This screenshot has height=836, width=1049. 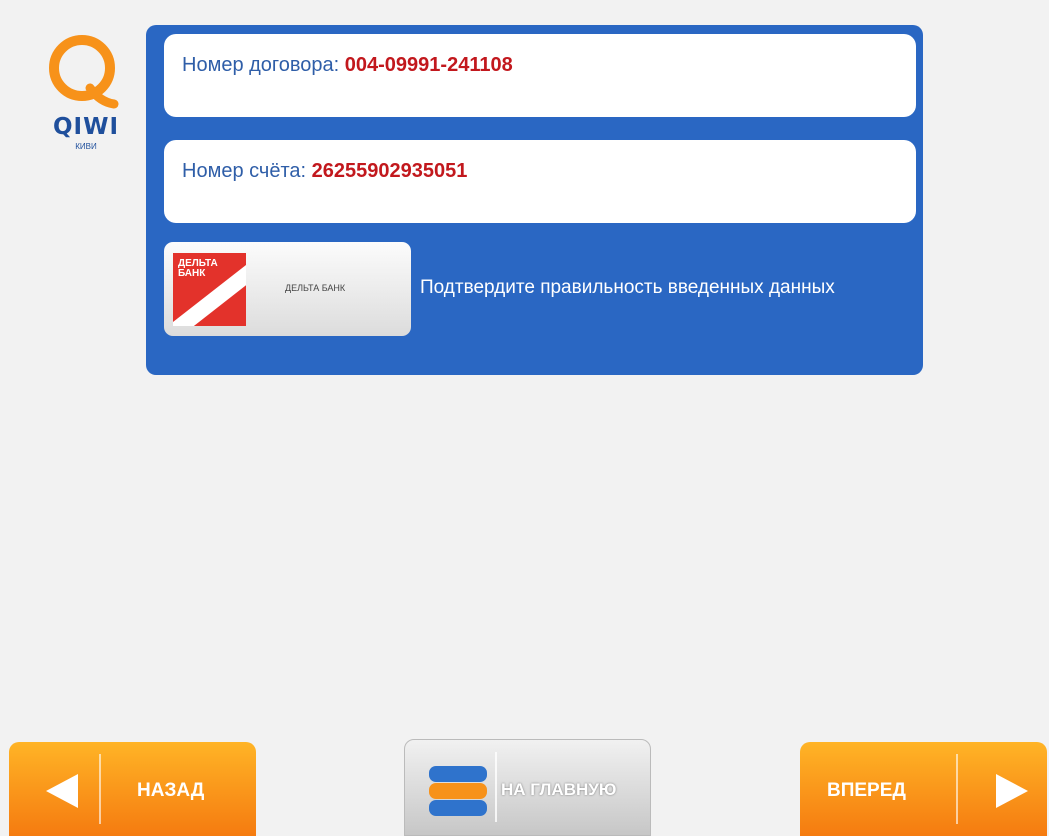 What do you see at coordinates (209, 289) in the screenshot?
I see `delta-bank-logo: ДЕЛЬТА БАНК` at bounding box center [209, 289].